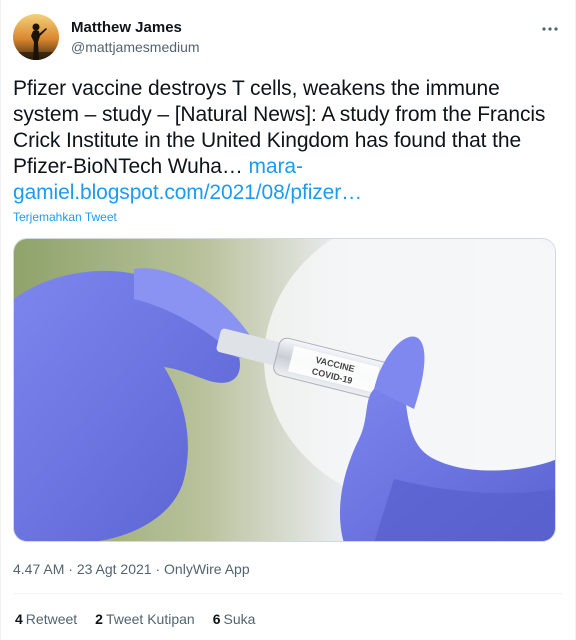  I want to click on tweet-meta: 4.47 AM · 23 Agt 2021 · OnlyWire App, so click(131, 569).